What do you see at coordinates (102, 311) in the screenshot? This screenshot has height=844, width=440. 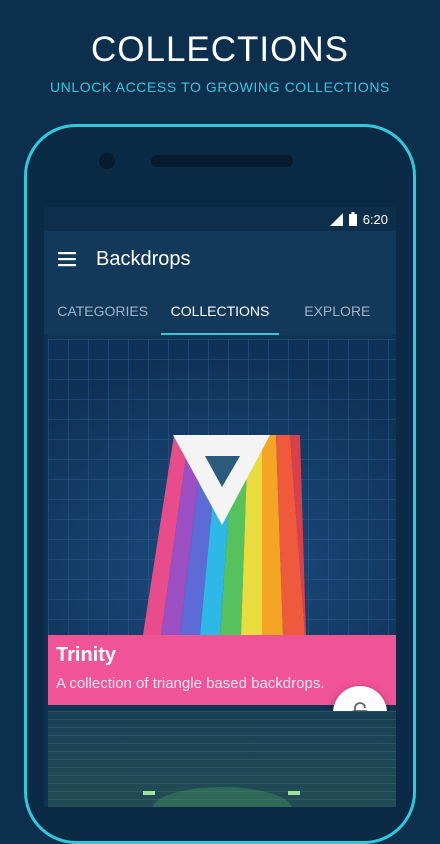 I see `tab-categories: CATEGORIES` at bounding box center [102, 311].